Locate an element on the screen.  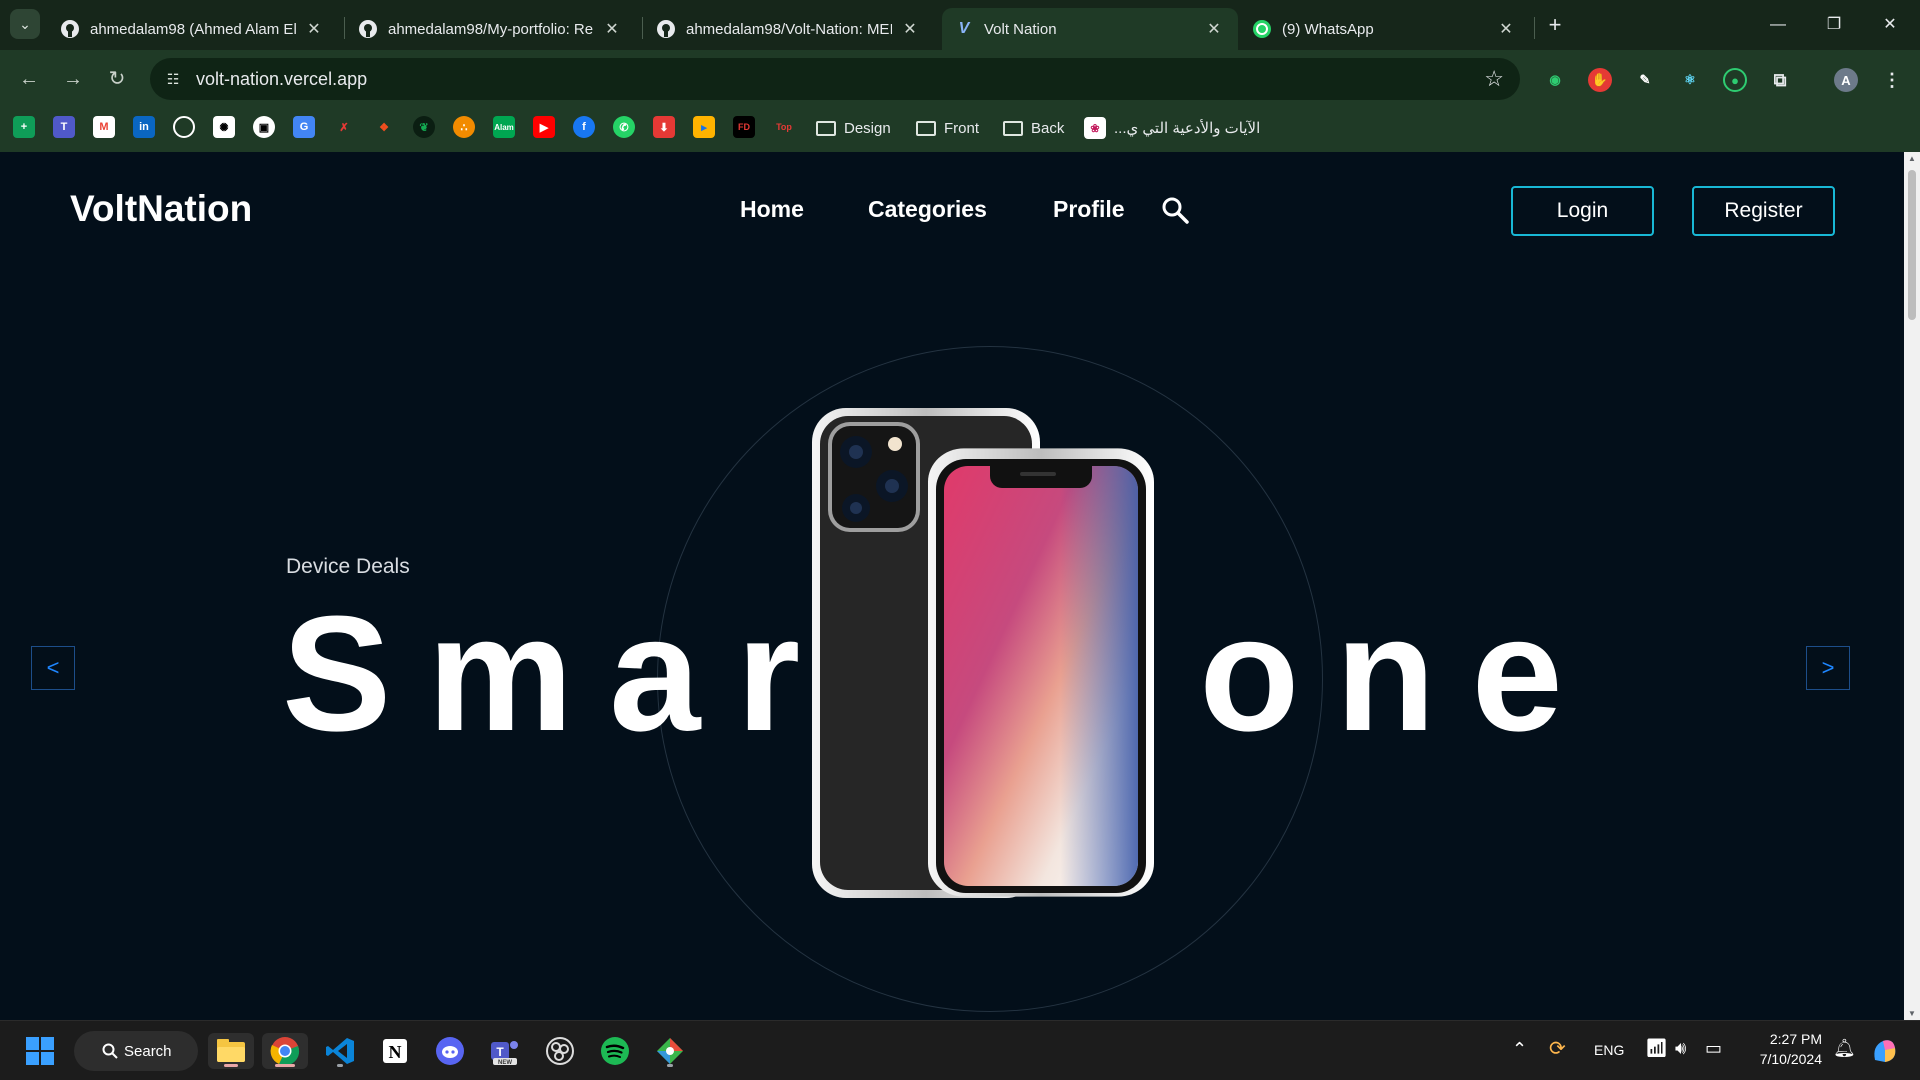
taskbar-search: Search is located at coordinates (136, 1051).